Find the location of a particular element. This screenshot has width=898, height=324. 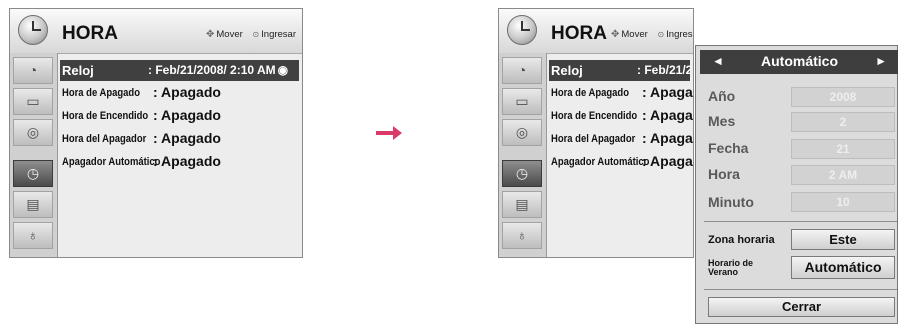

month-field: 2 is located at coordinates (843, 122).